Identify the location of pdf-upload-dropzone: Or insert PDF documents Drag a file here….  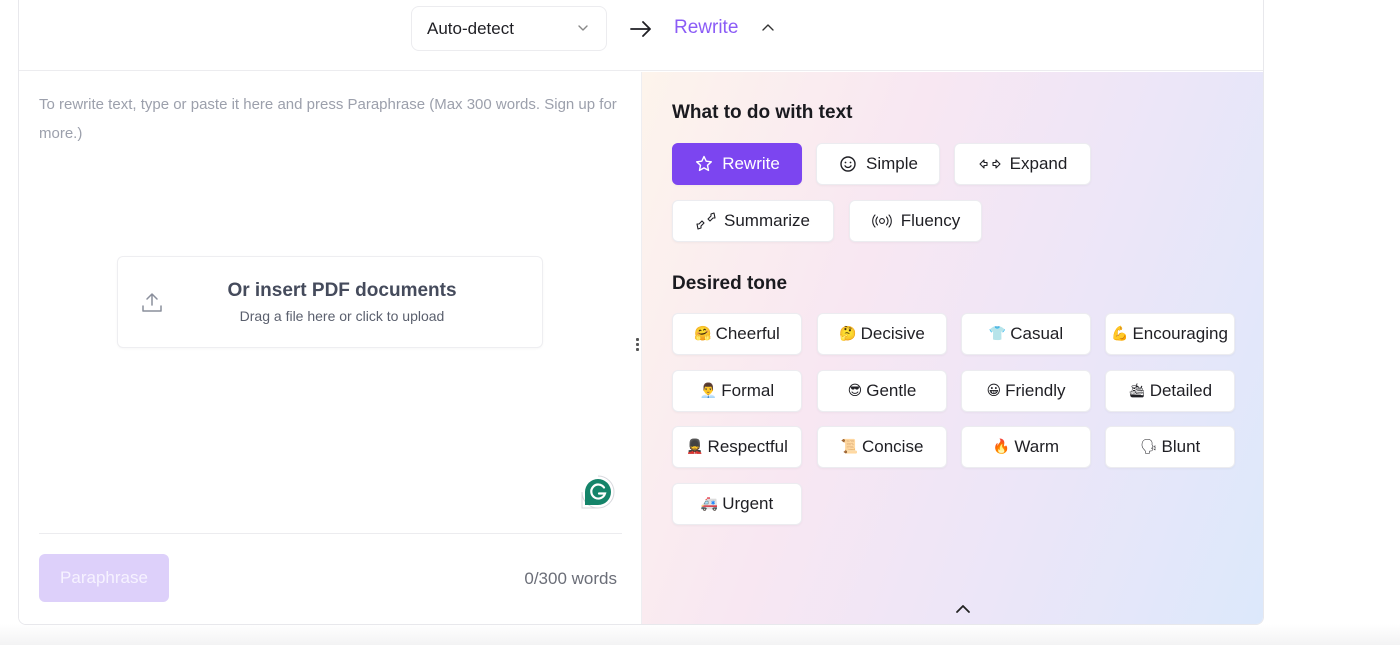
(330, 302).